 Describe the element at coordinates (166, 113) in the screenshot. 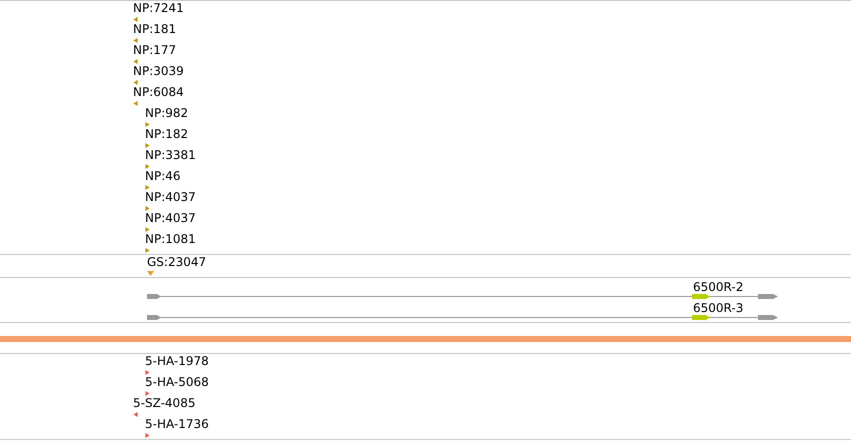

I see `feature-label: NP:982` at that location.